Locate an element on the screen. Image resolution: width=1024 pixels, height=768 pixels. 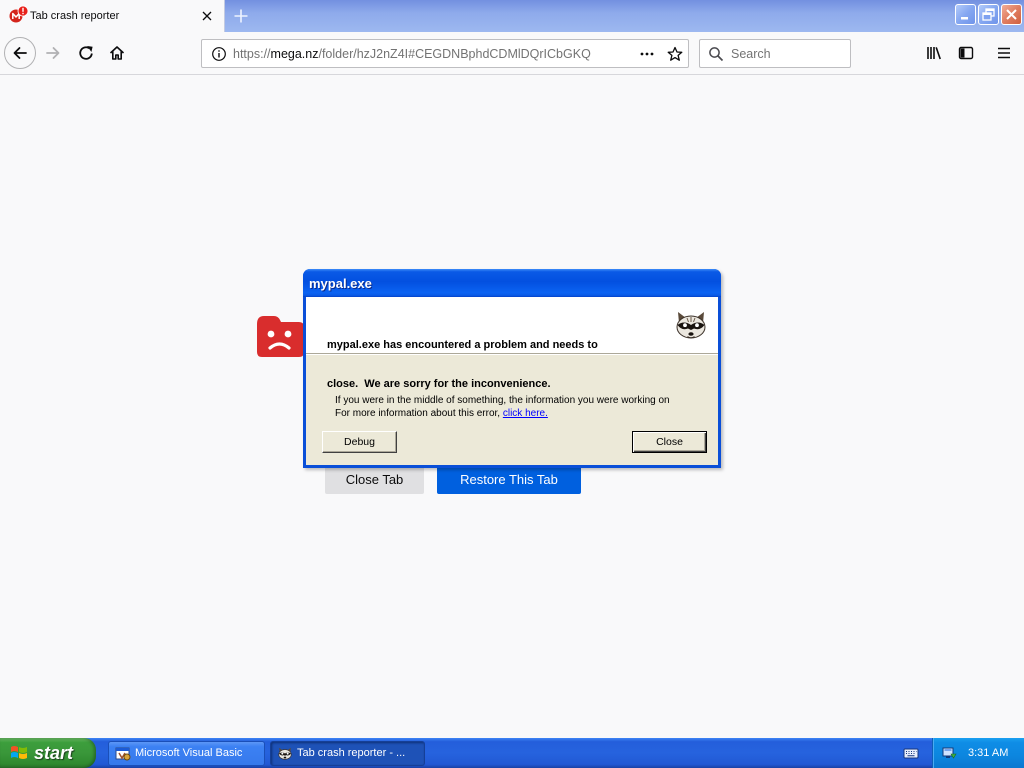
new-tab-plus-icon is located at coordinates (241, 16).